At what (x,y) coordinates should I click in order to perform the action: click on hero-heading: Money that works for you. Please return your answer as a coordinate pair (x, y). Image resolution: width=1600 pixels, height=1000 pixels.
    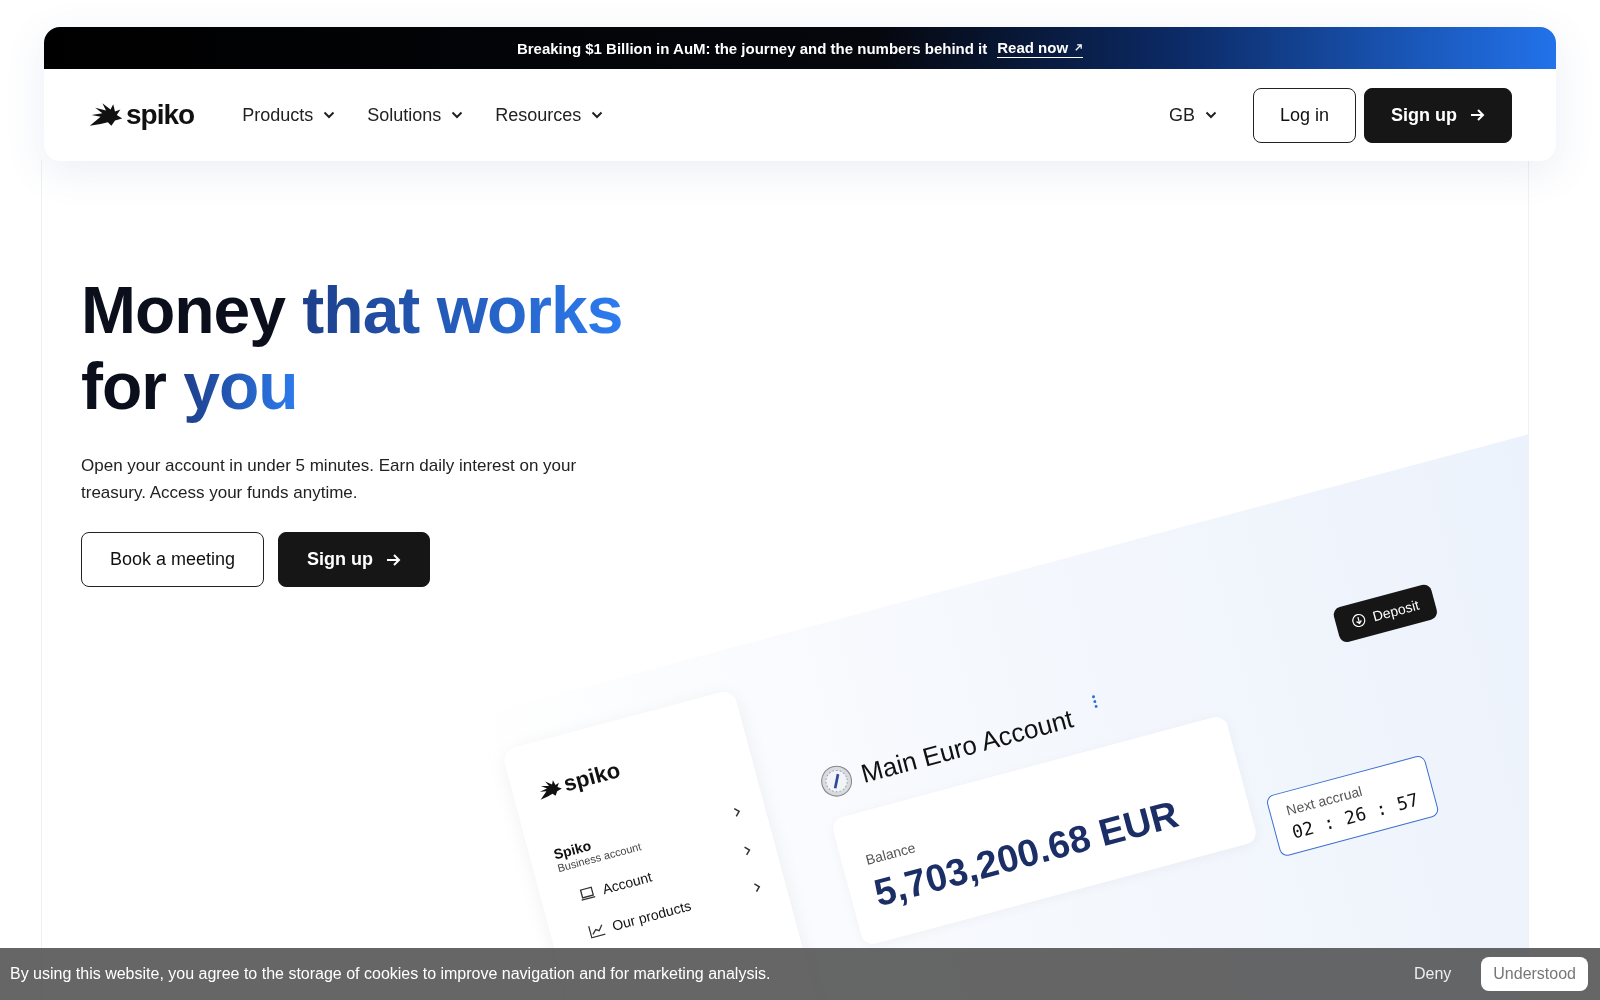
    Looking at the image, I should click on (352, 348).